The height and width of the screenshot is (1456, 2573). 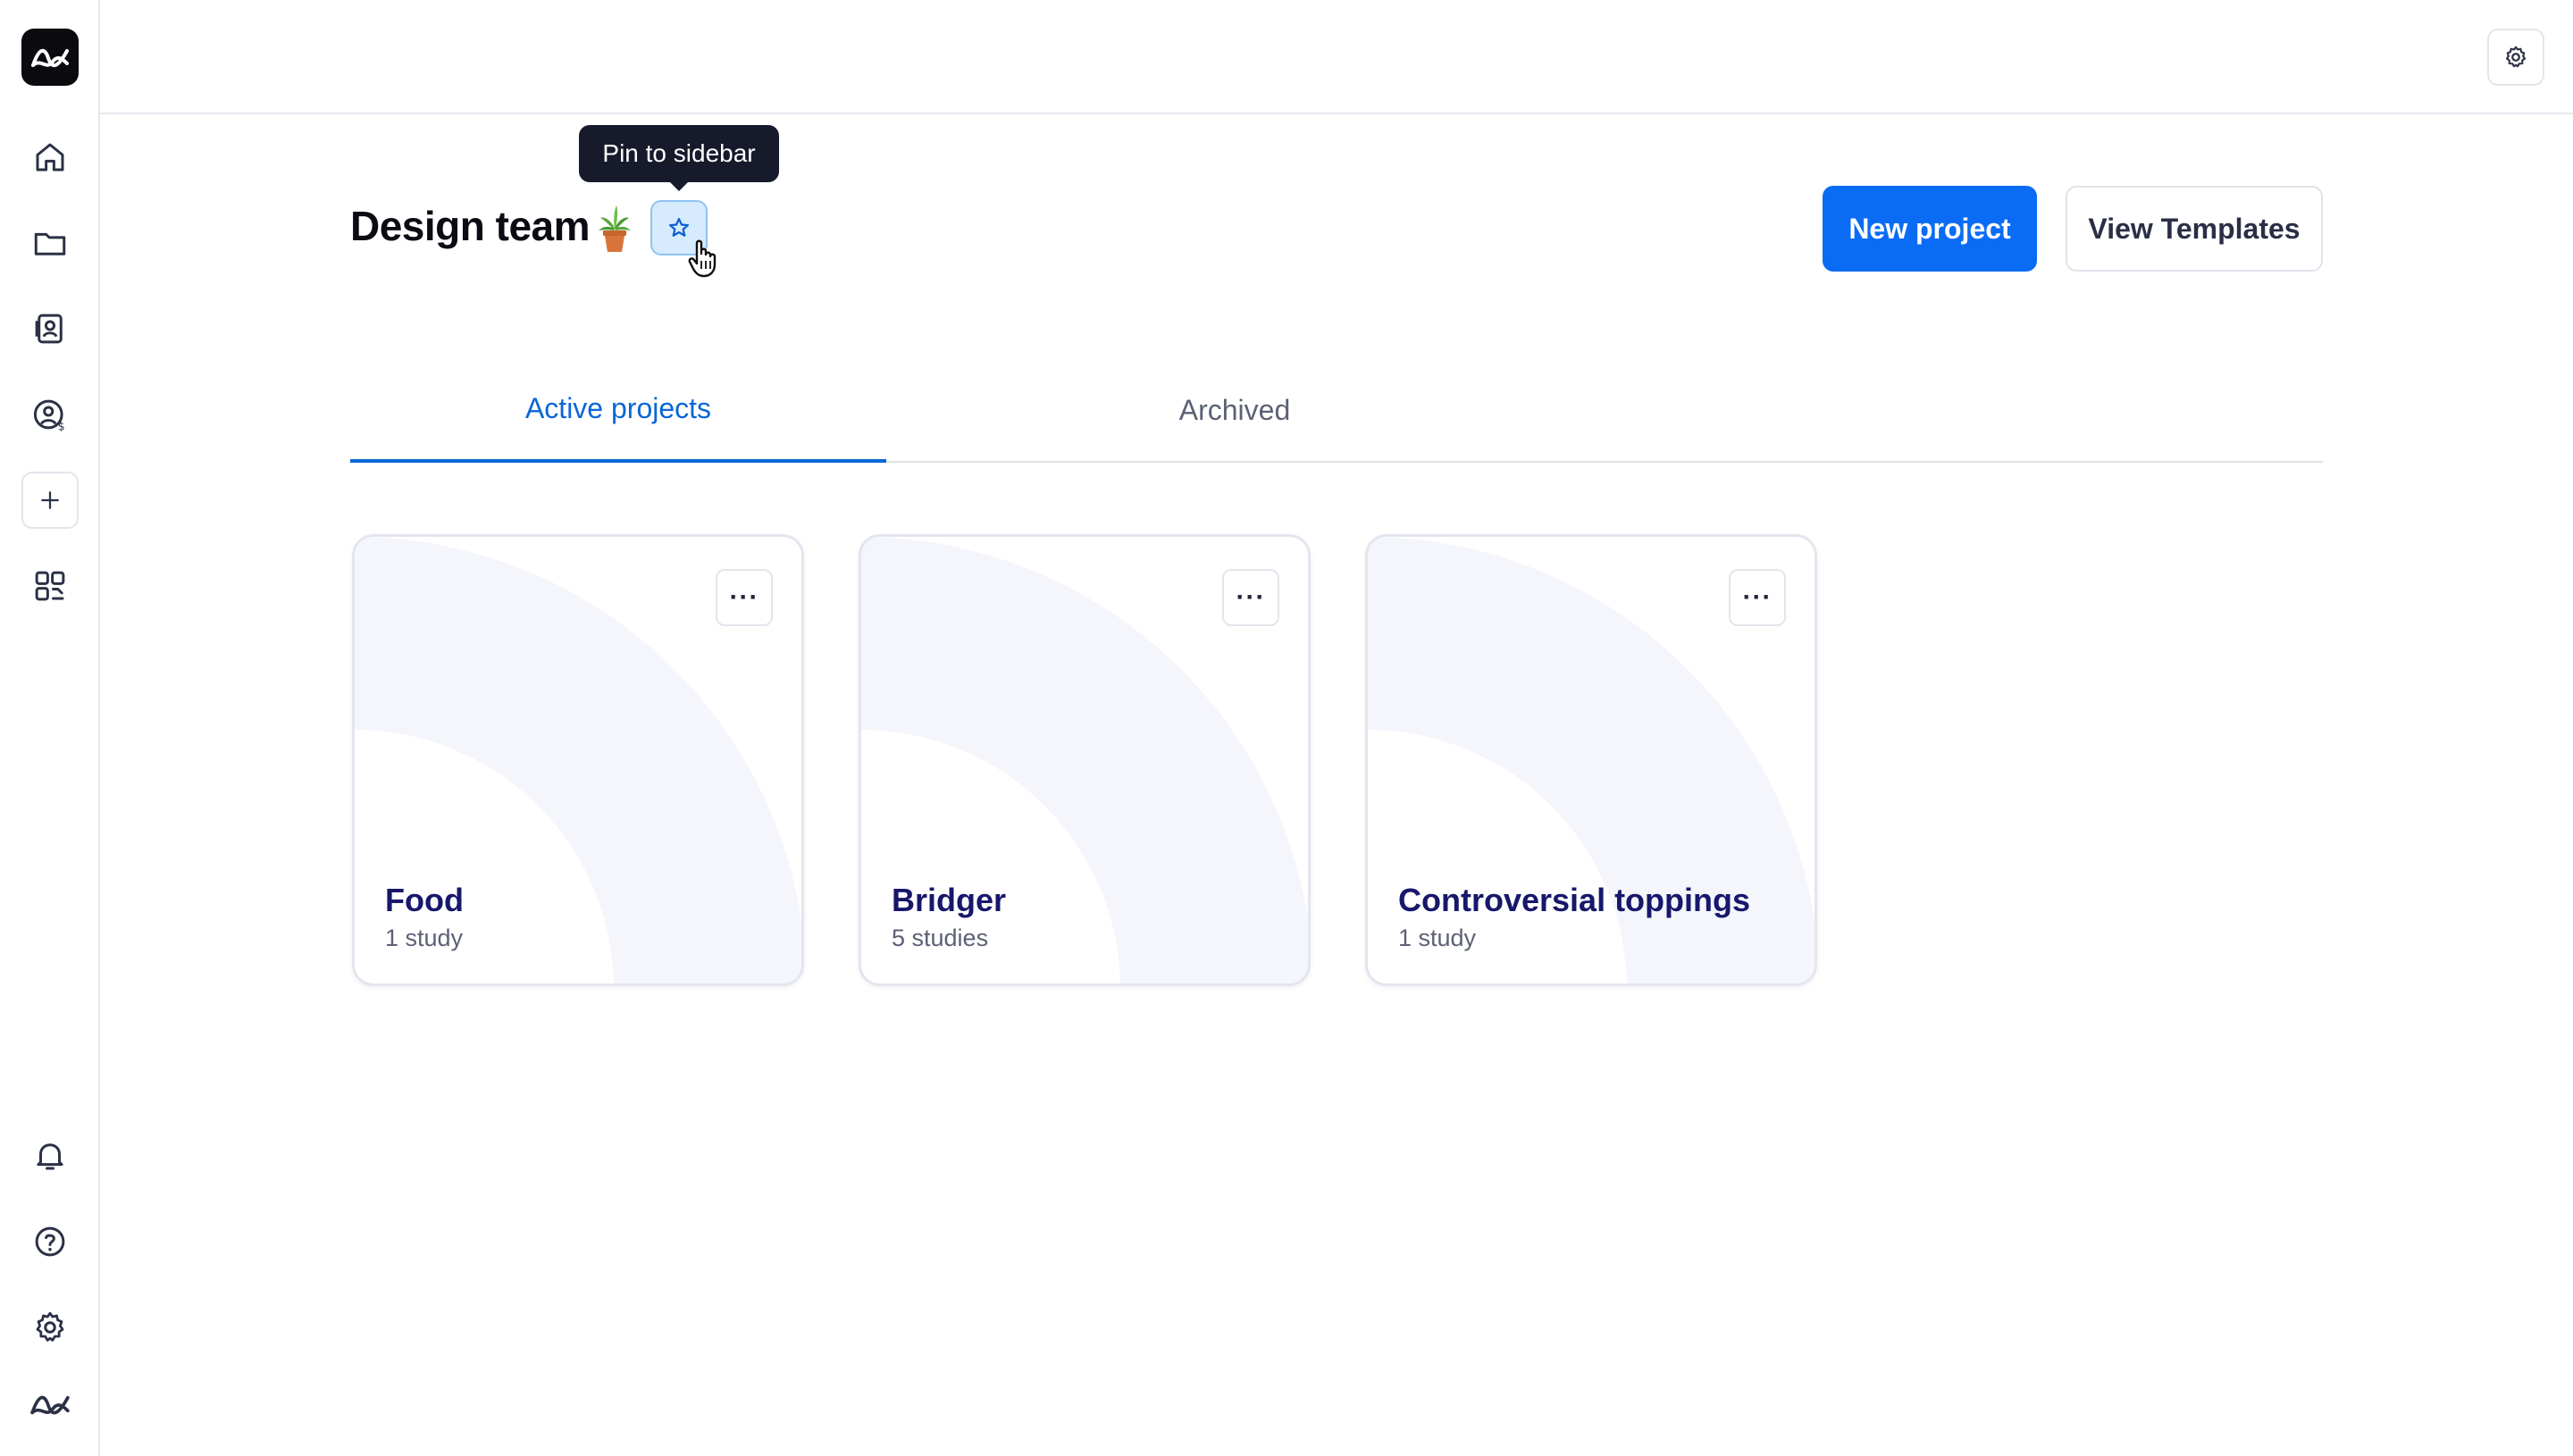 I want to click on brand-icon, so click(x=50, y=1405).